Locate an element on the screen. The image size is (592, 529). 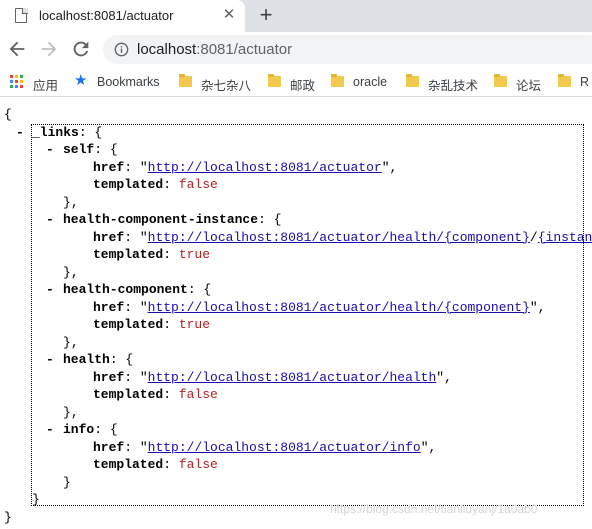
browser-toolbar: localhost:8081/actuator is located at coordinates (296, 49).